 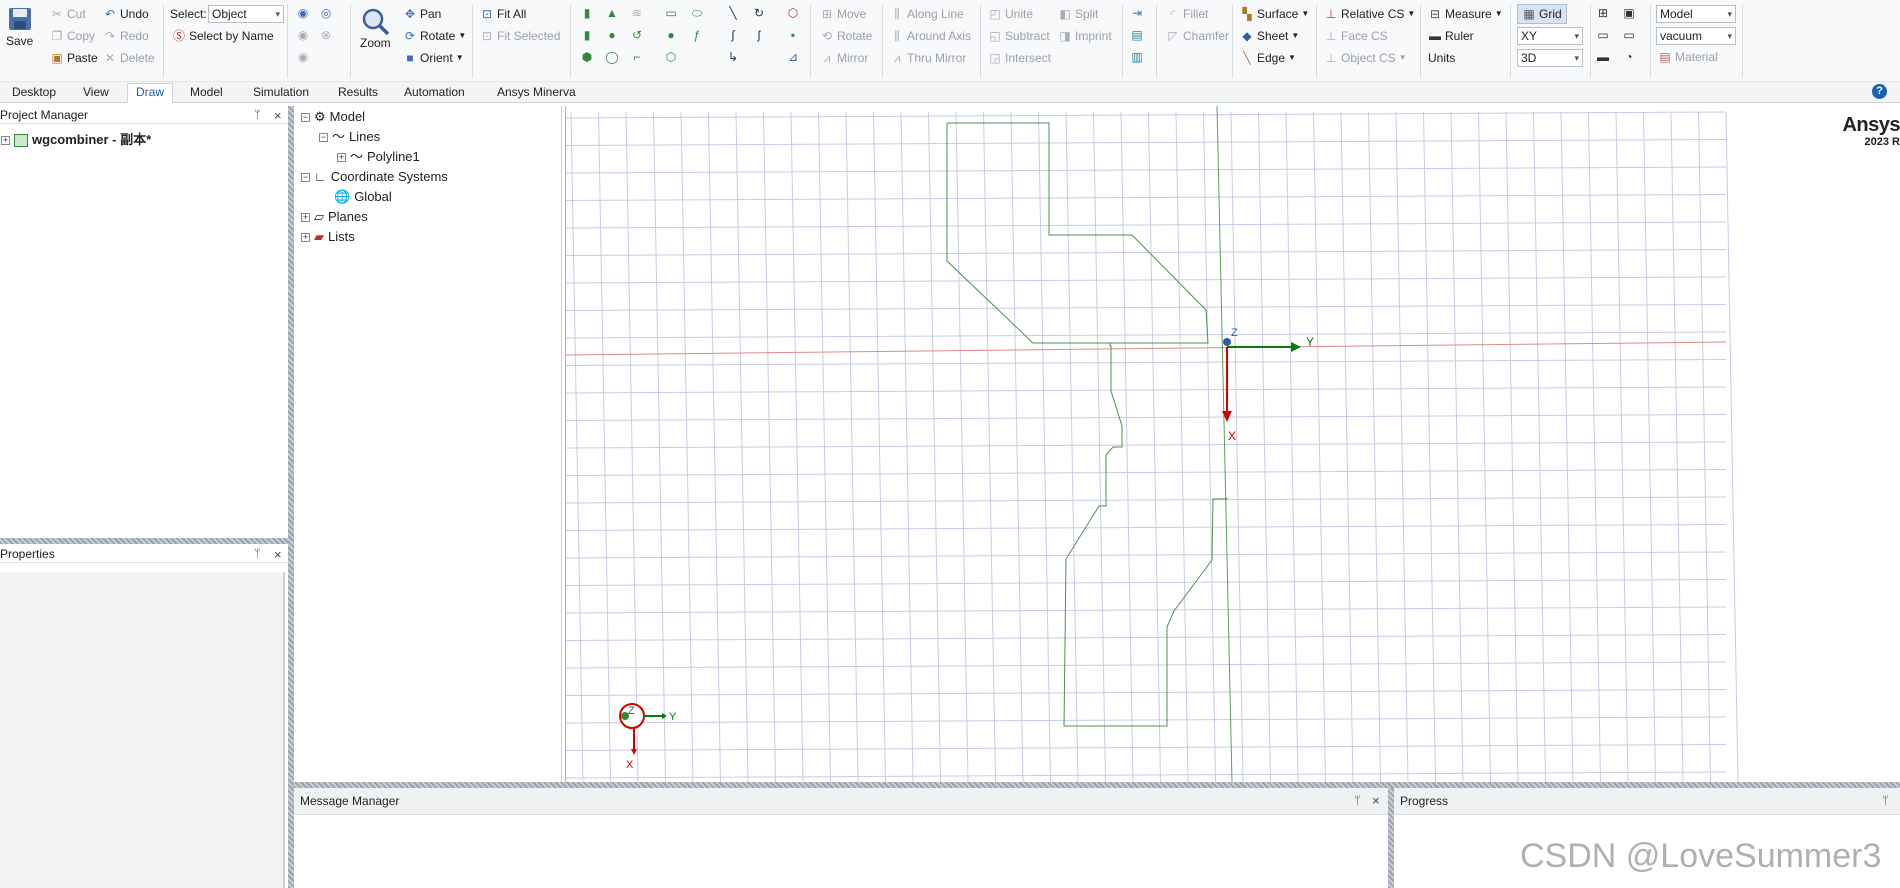 I want to click on toggle-e-button: ◉, so click(x=303, y=57).